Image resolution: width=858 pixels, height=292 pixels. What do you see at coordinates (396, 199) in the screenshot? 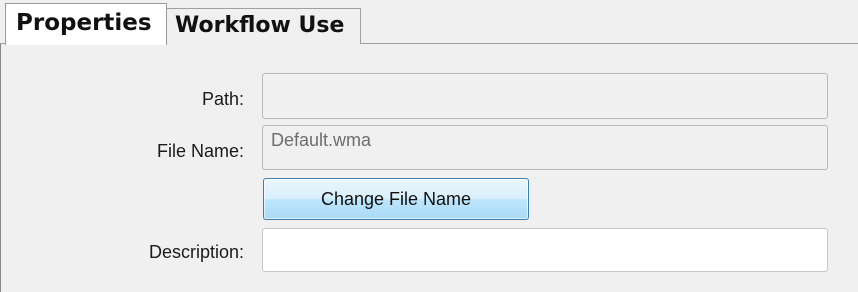
I see `change-file-name-button: Change File Name` at bounding box center [396, 199].